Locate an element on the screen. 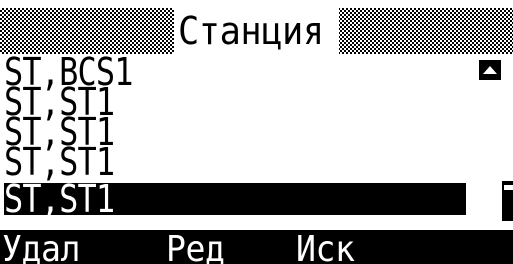 The image size is (513, 264). search-softkey: Иск is located at coordinates (328, 247).